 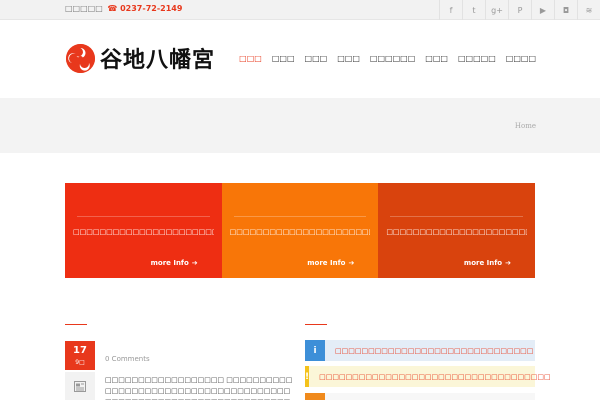 What do you see at coordinates (434, 350) in the screenshot?
I see `alert-text: □□□□□□□□□□□□□□□□□□□□□□□□□□□□□□` at bounding box center [434, 350].